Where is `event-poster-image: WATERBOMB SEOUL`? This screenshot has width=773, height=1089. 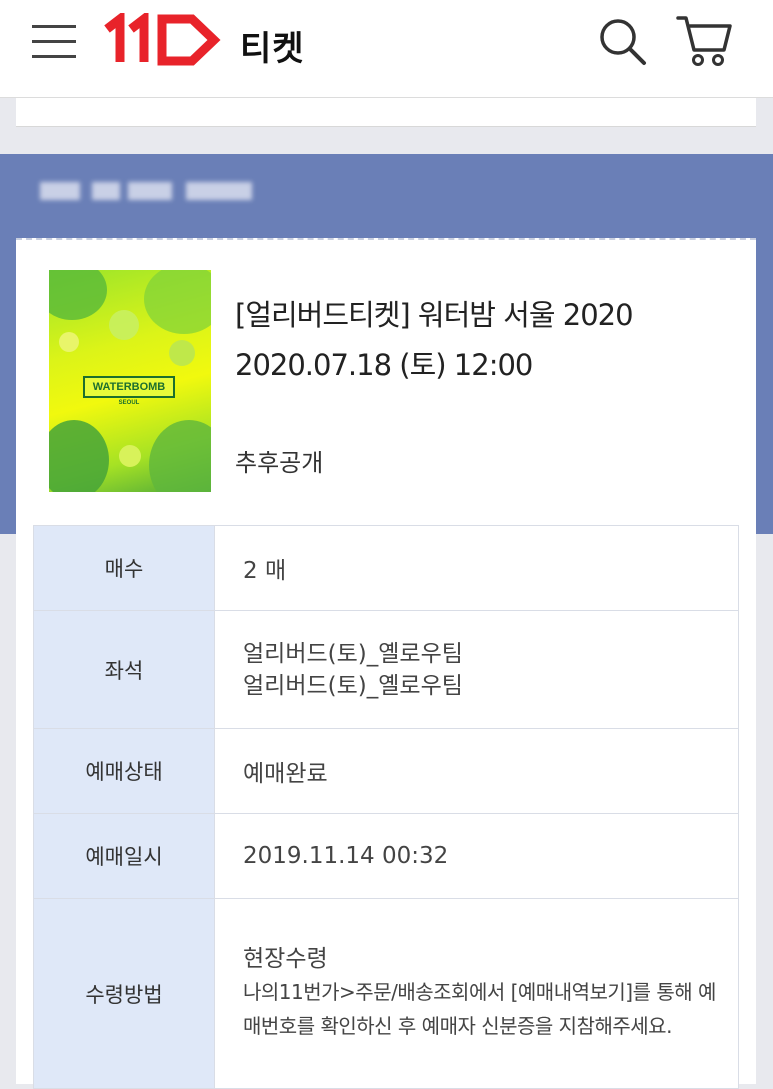 event-poster-image: WATERBOMB SEOUL is located at coordinates (130, 381).